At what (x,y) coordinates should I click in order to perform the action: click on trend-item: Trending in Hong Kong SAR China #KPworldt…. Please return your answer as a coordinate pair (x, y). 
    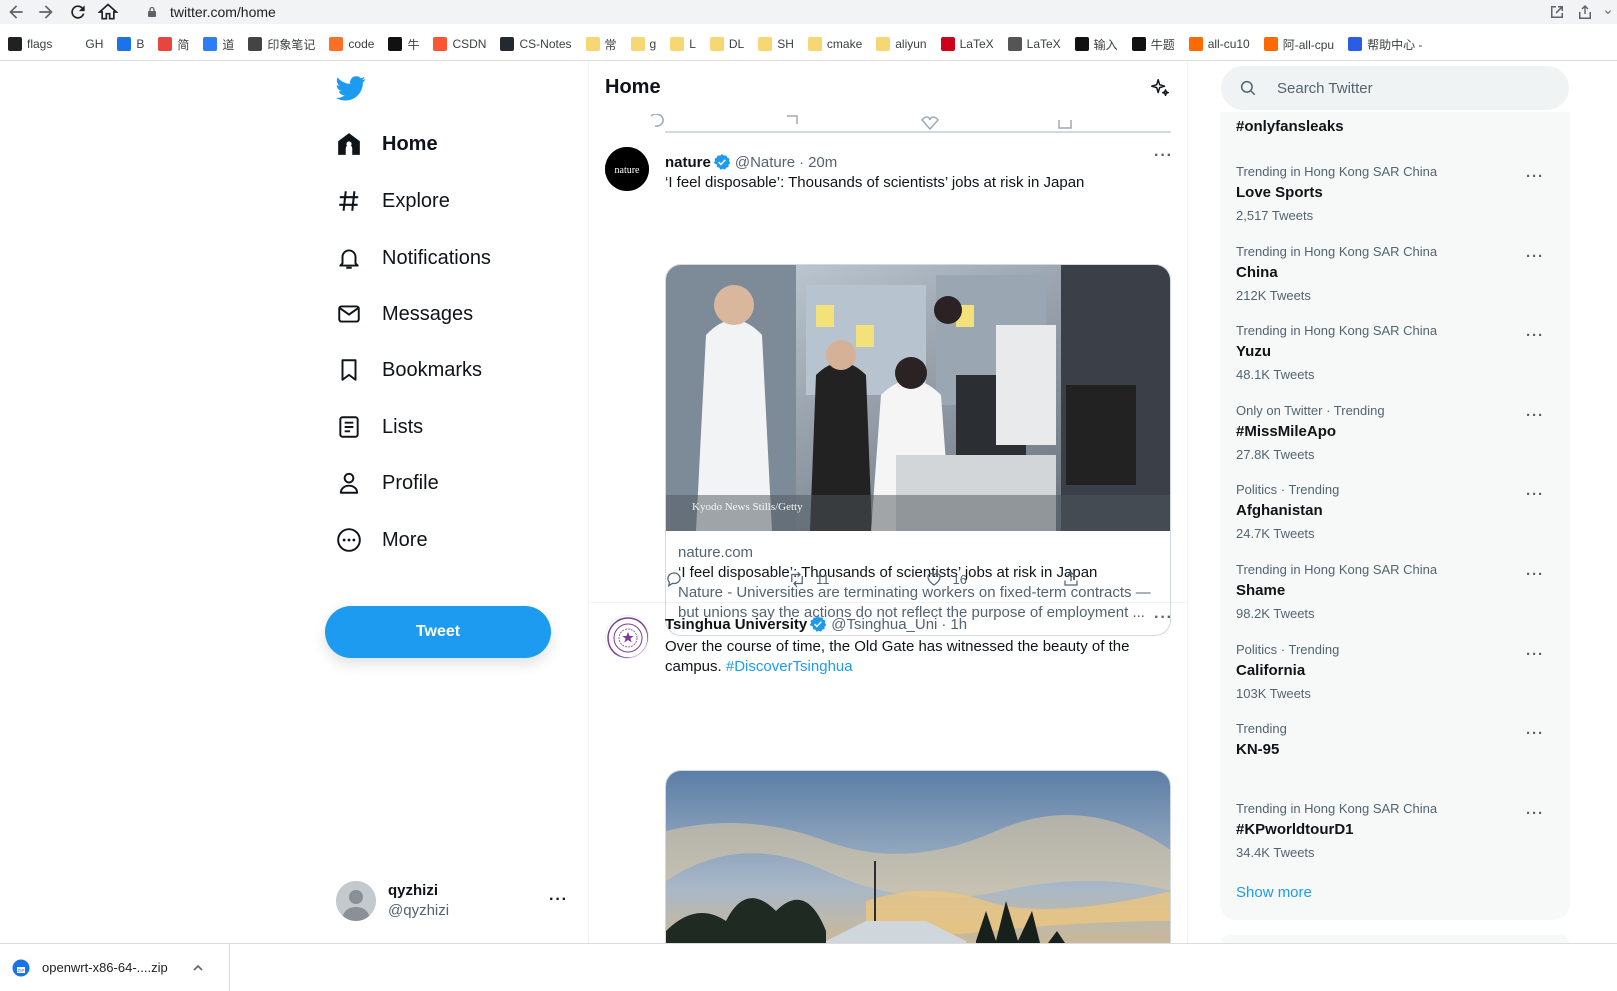
    Looking at the image, I should click on (1395, 841).